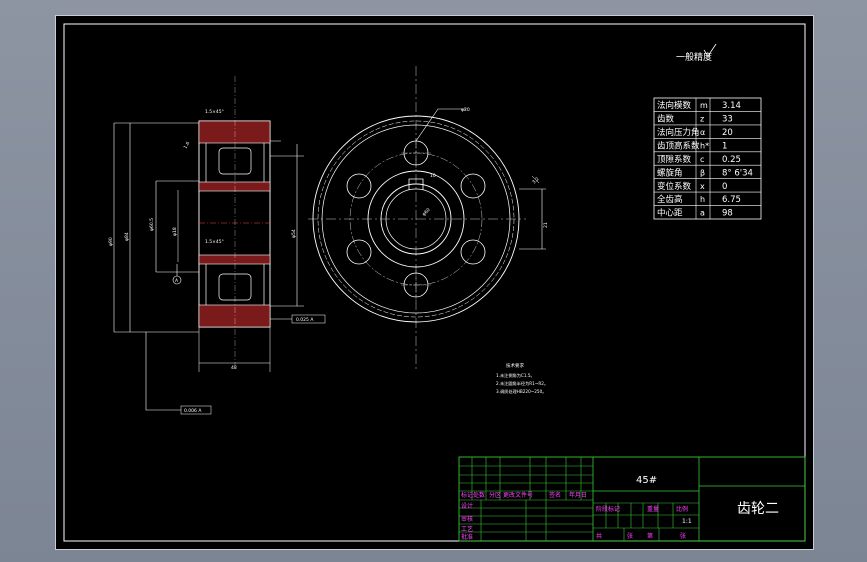  Describe the element at coordinates (152, 224) in the screenshot. I see `dim-bore: φ60.5` at that location.